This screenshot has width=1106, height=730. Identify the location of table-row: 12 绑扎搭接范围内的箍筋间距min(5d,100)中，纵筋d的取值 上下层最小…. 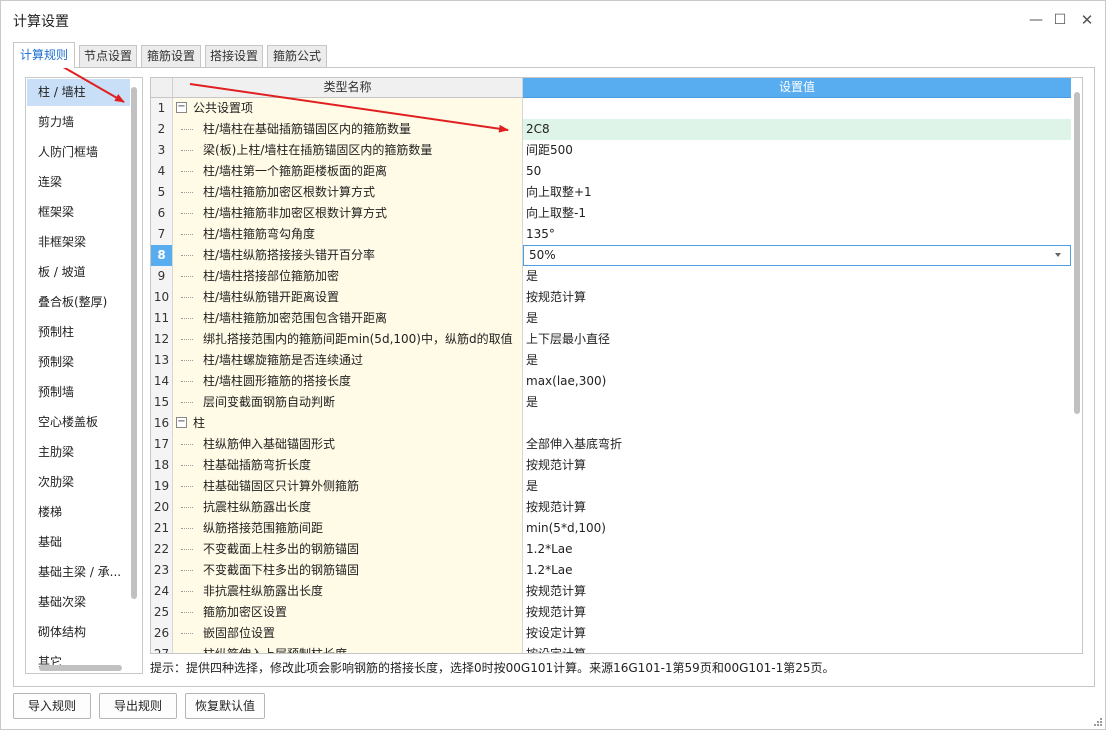
(611, 339).